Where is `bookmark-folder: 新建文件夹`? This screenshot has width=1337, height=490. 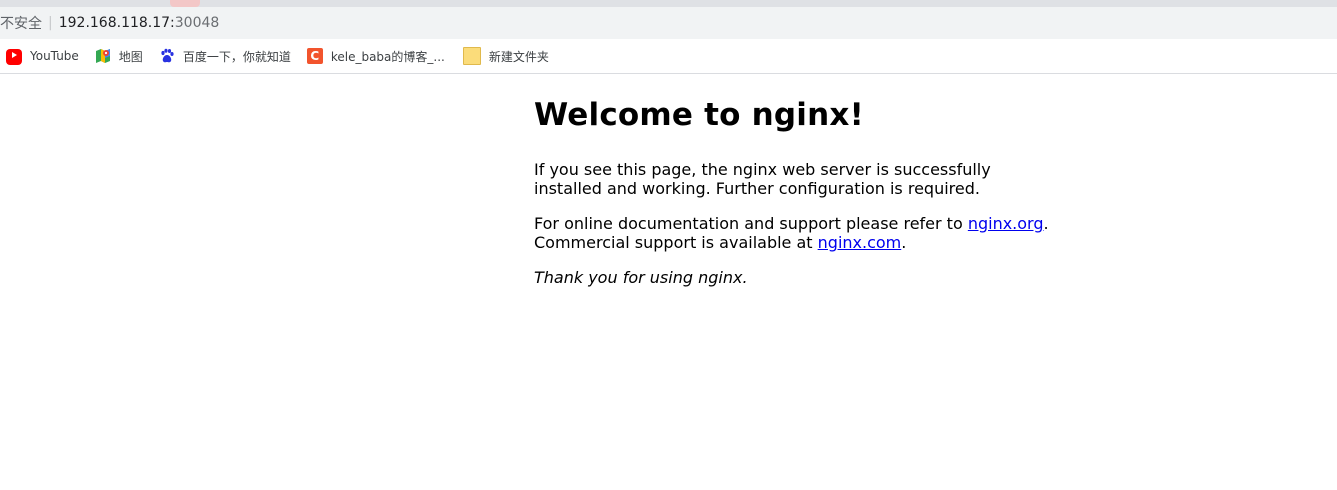
bookmark-folder: 新建文件夹 is located at coordinates (505, 56).